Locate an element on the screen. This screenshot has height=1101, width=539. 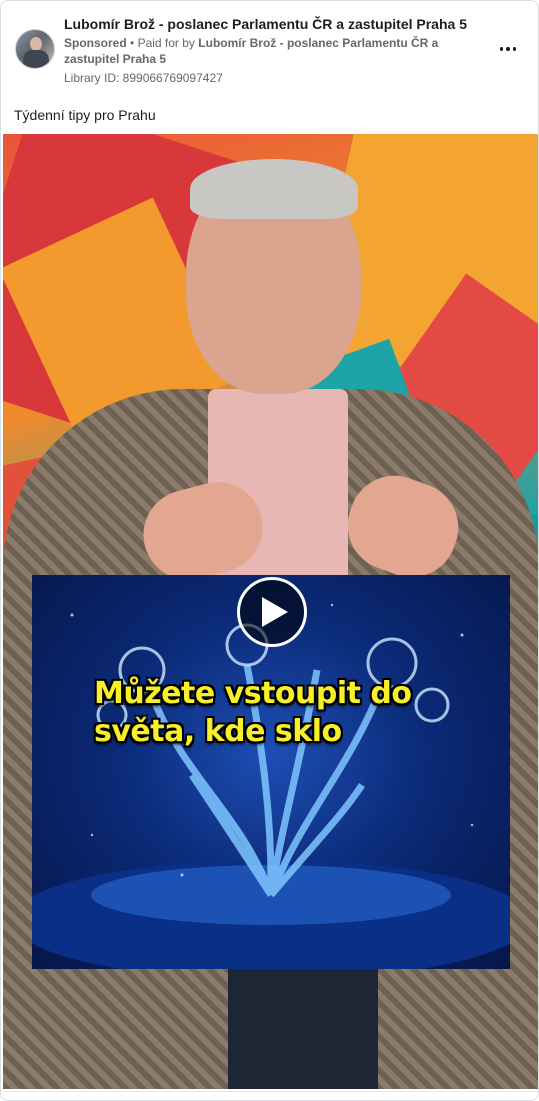
video-caption: Můžete vstoupit do světa, kde sklo is located at coordinates (253, 712).